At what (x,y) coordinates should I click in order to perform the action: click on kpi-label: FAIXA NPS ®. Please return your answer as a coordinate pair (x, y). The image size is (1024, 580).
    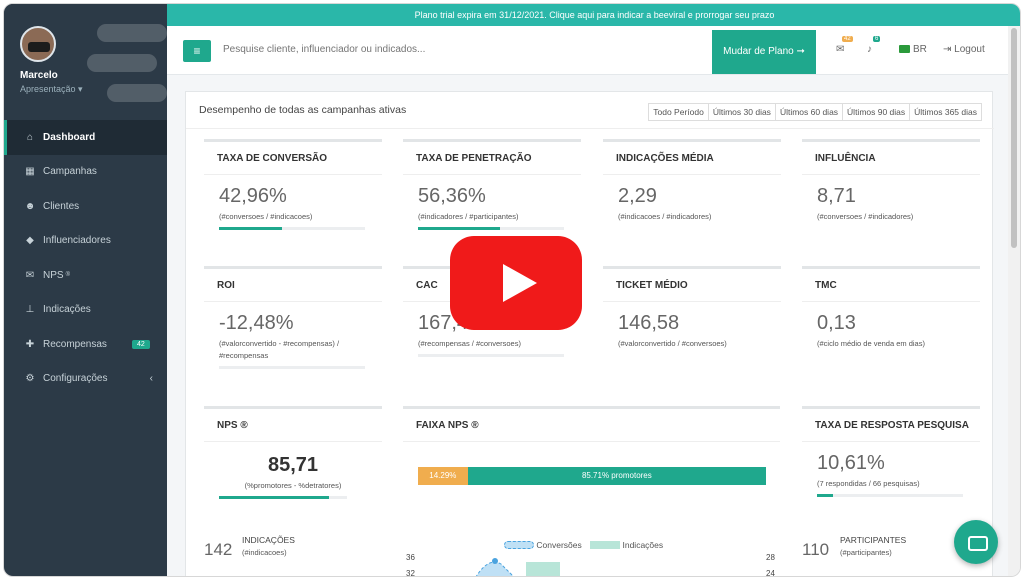
    Looking at the image, I should click on (447, 425).